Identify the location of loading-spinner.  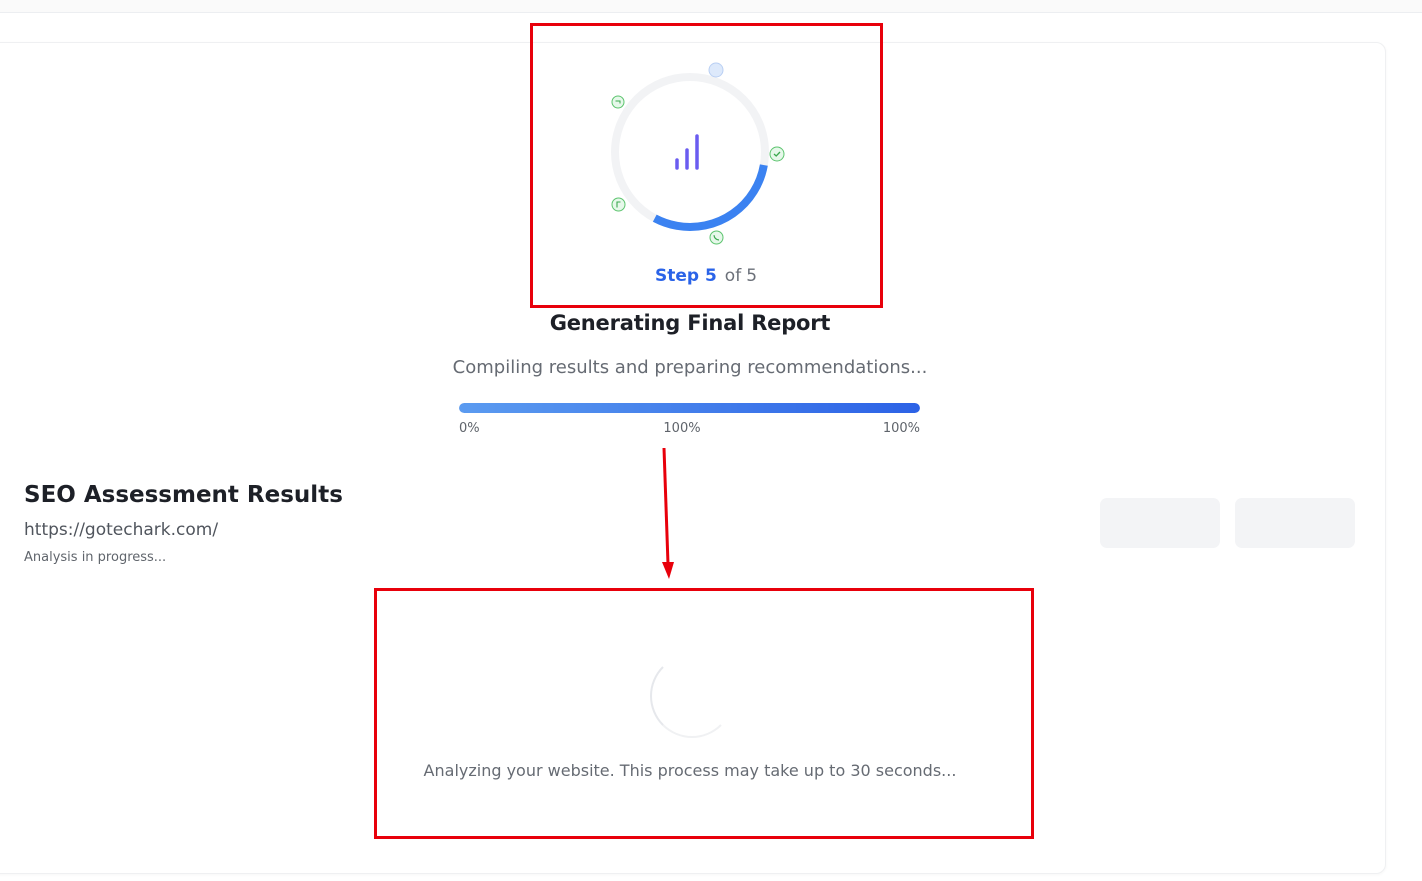
(692, 696).